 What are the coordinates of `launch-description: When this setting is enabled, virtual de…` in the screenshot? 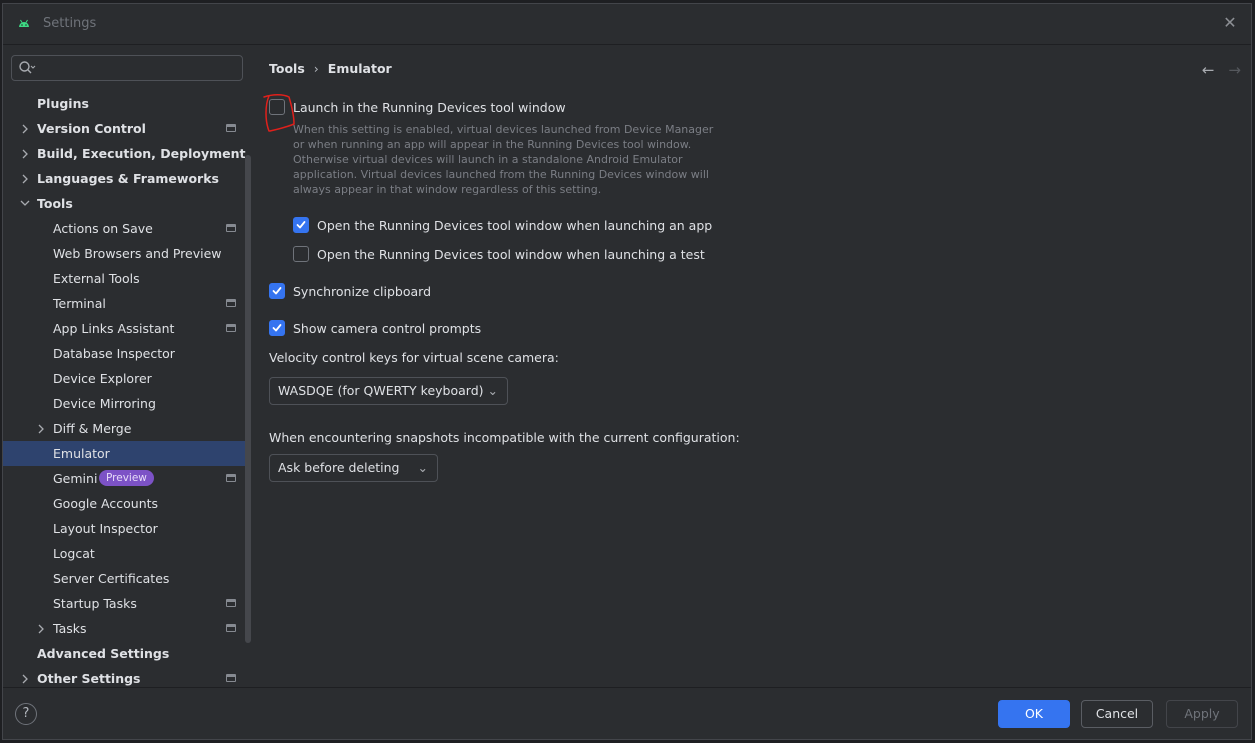 It's located at (503, 159).